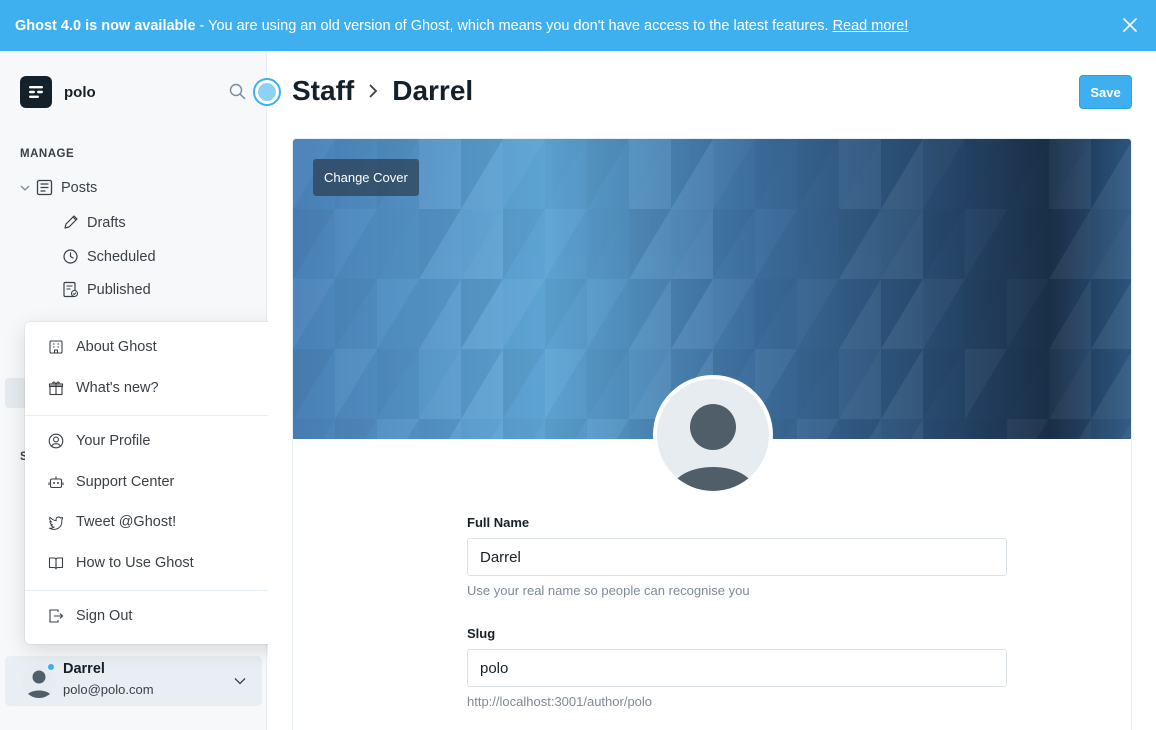 The image size is (1156, 730). What do you see at coordinates (84, 669) in the screenshot?
I see `user-name: Darrel` at bounding box center [84, 669].